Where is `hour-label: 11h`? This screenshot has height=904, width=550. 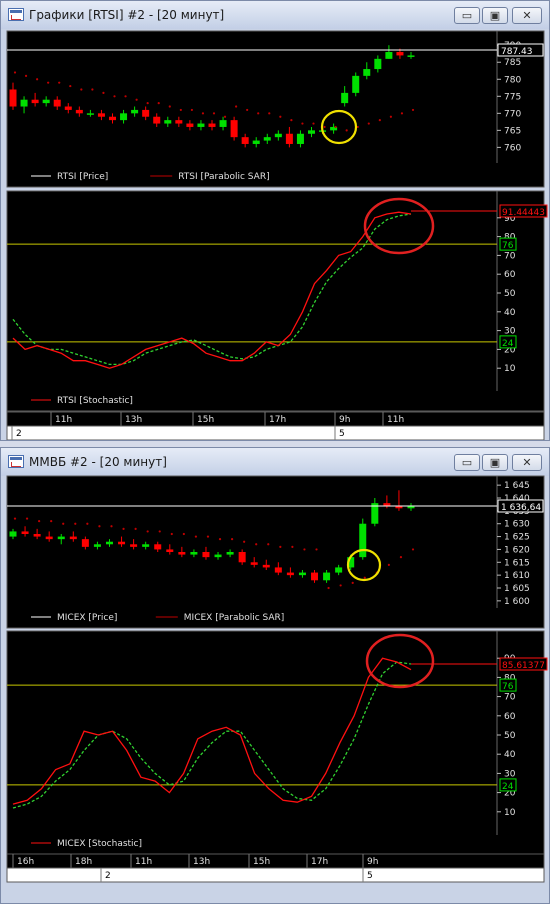 hour-label: 11h is located at coordinates (63, 420).